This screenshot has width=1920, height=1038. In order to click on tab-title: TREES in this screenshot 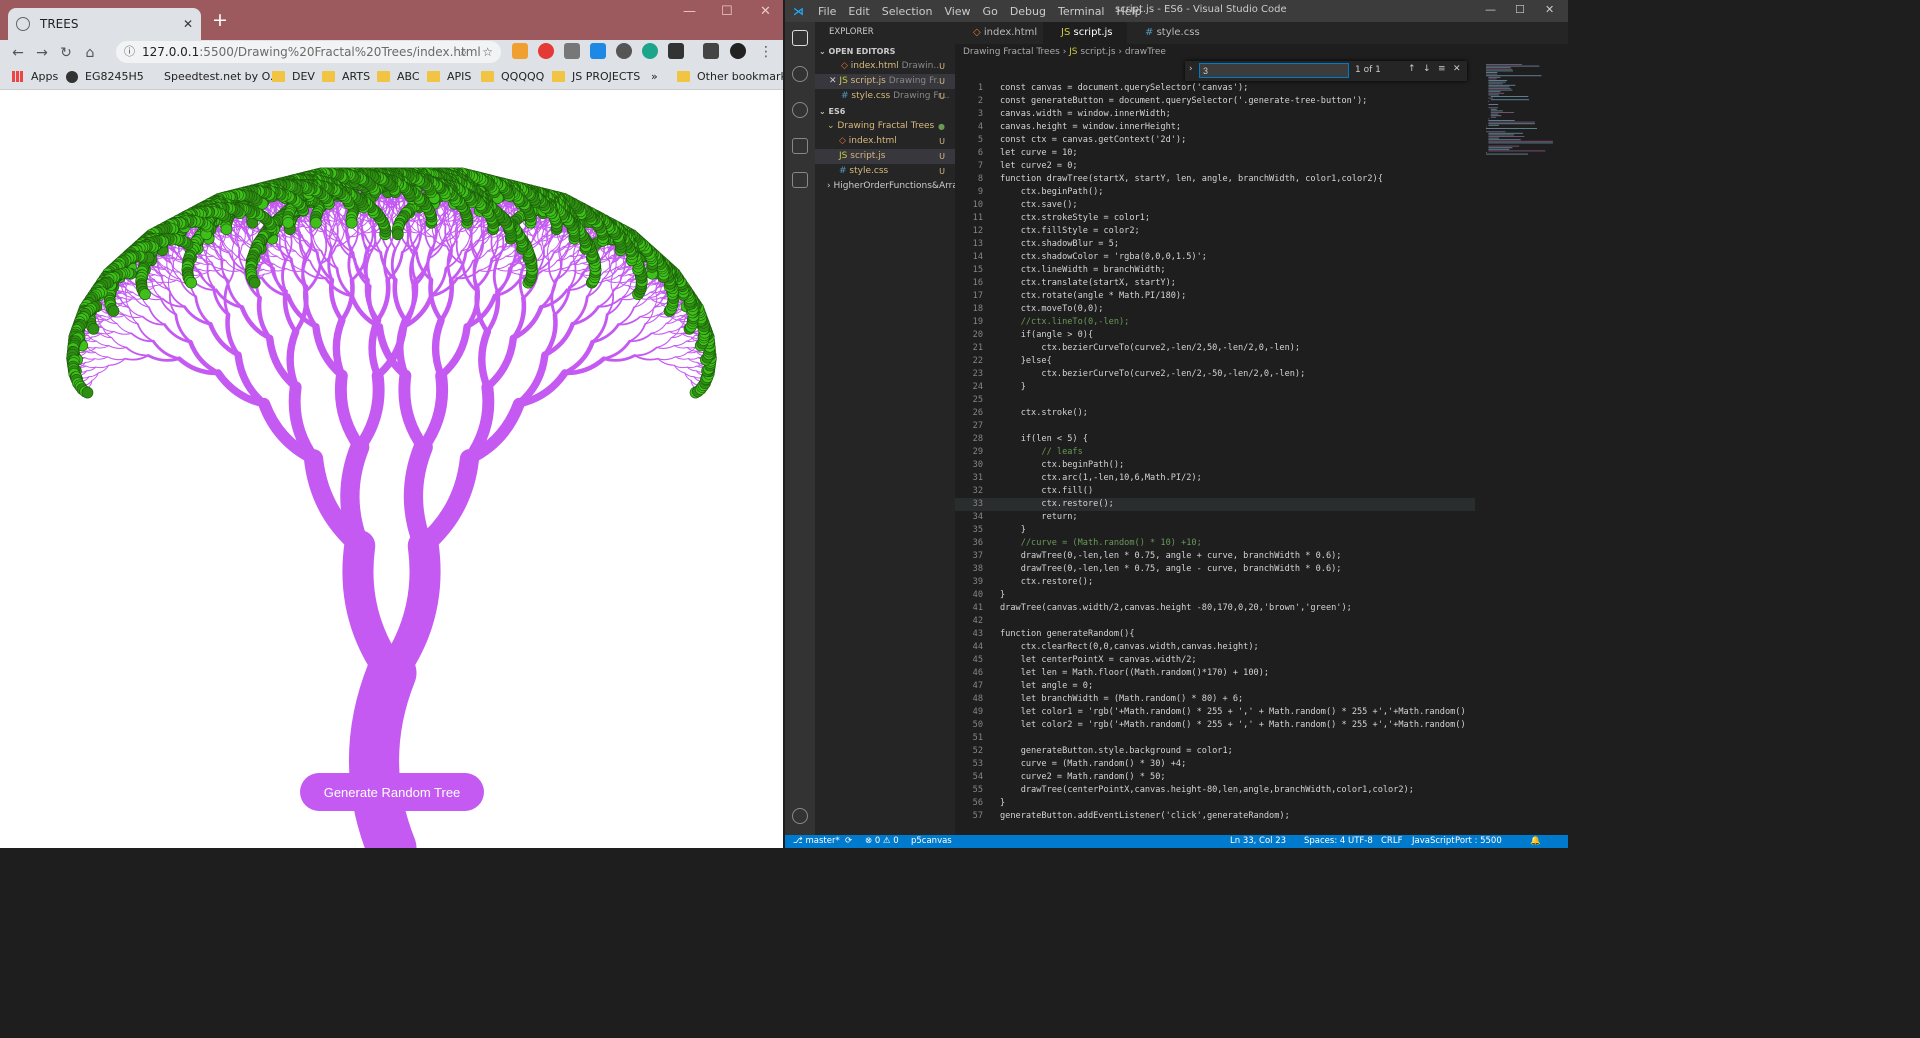, I will do `click(59, 24)`.